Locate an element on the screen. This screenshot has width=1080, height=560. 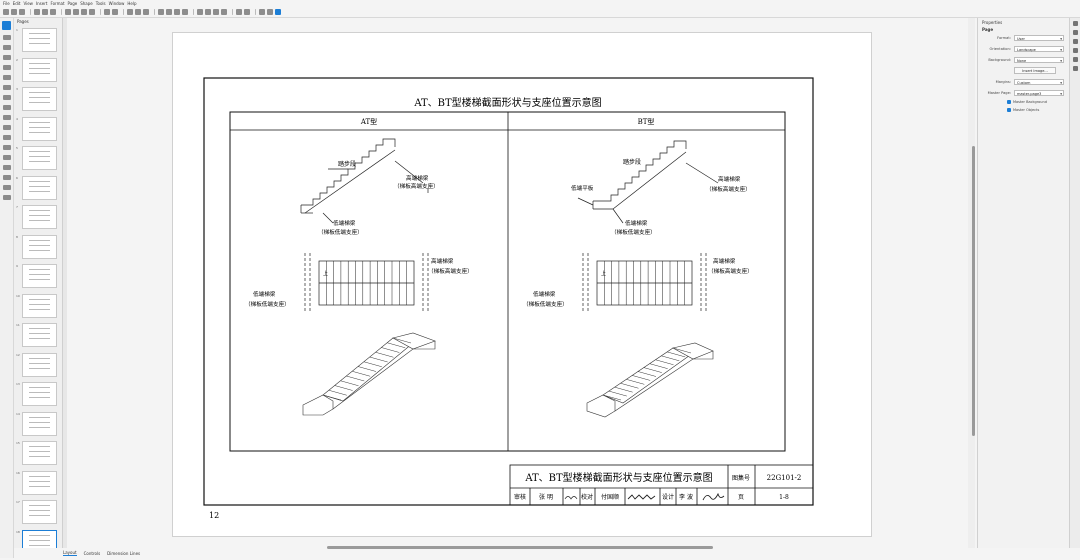
distribute-icon is located at coordinates (224, 12).